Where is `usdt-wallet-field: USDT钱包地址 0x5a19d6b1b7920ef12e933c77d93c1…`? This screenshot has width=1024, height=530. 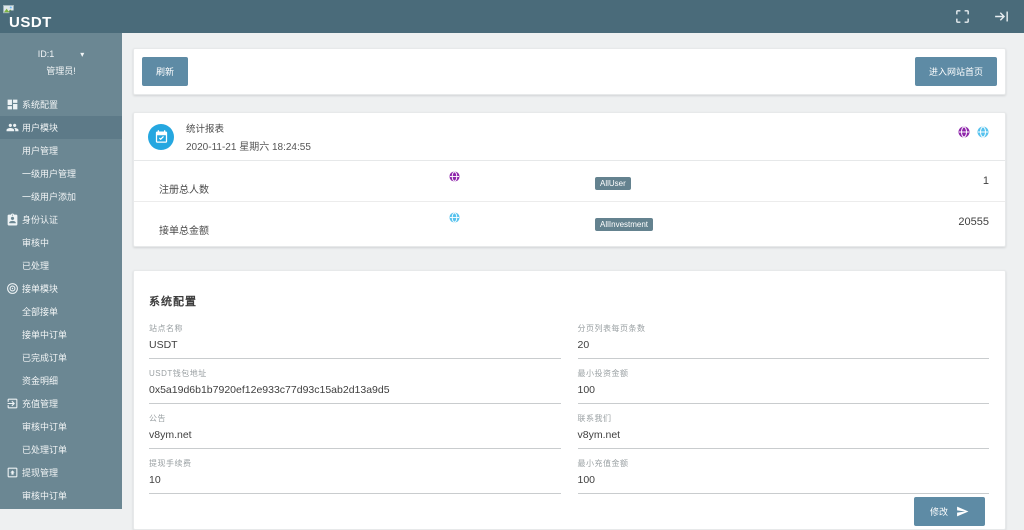
usdt-wallet-field: USDT钱包地址 0x5a19d6b1b7920ef12e933c77d93c1… is located at coordinates (355, 386).